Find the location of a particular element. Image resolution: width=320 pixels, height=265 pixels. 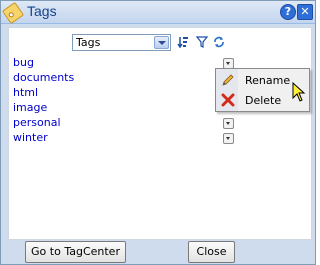

list-item: winter is located at coordinates (158, 138).